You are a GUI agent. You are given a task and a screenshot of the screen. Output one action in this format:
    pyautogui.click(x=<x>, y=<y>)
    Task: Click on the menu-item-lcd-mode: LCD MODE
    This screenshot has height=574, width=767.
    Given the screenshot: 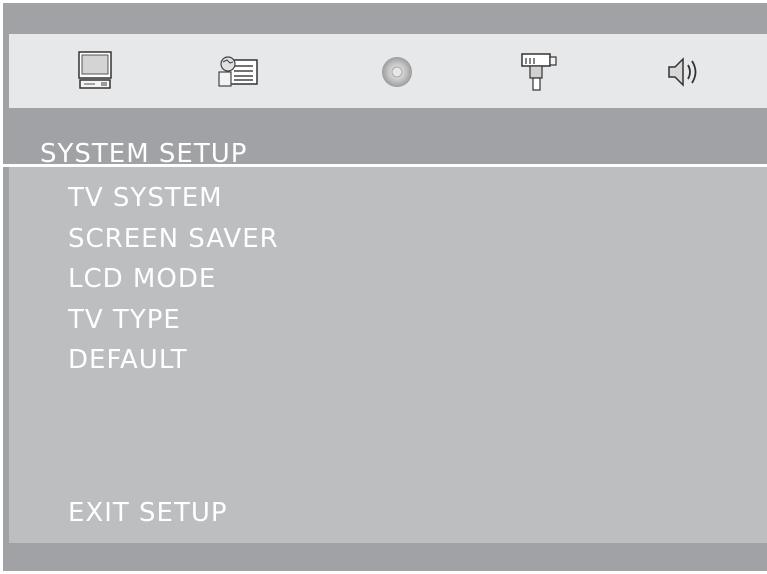 What is the action you would take?
    pyautogui.click(x=142, y=279)
    